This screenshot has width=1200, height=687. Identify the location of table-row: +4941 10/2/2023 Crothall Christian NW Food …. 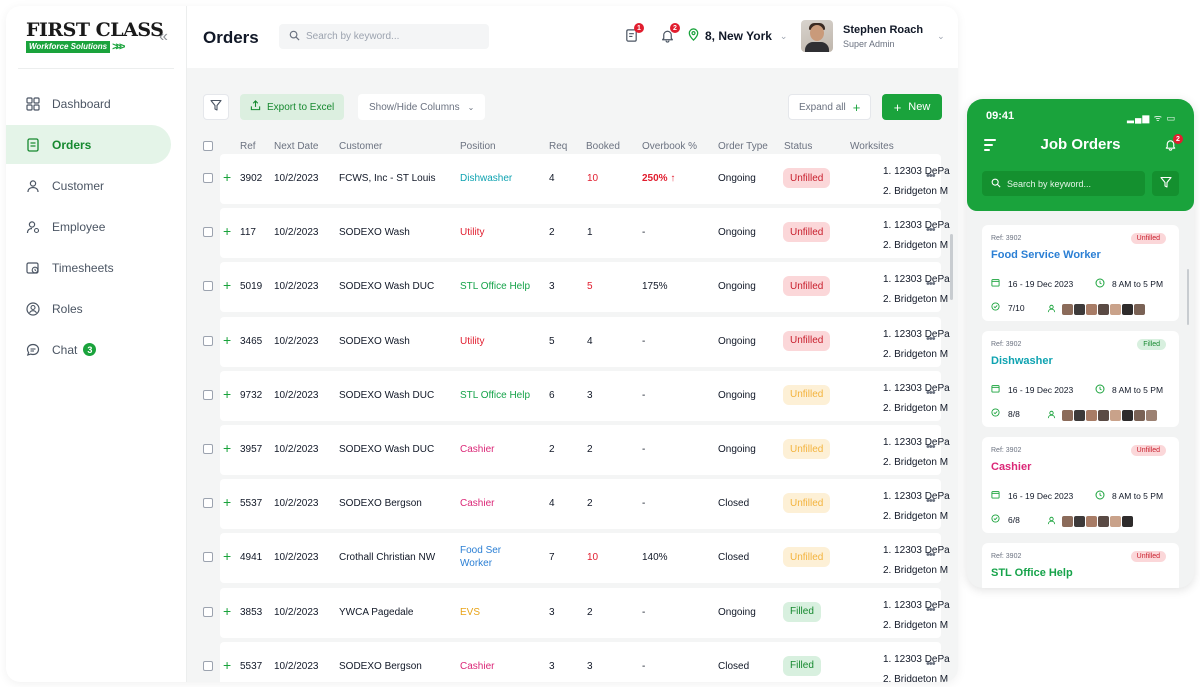
(572, 558).